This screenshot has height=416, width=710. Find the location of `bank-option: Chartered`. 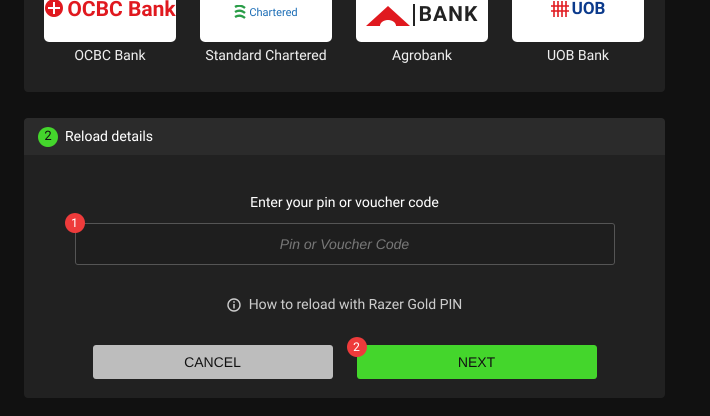

bank-option: Chartered is located at coordinates (266, 21).